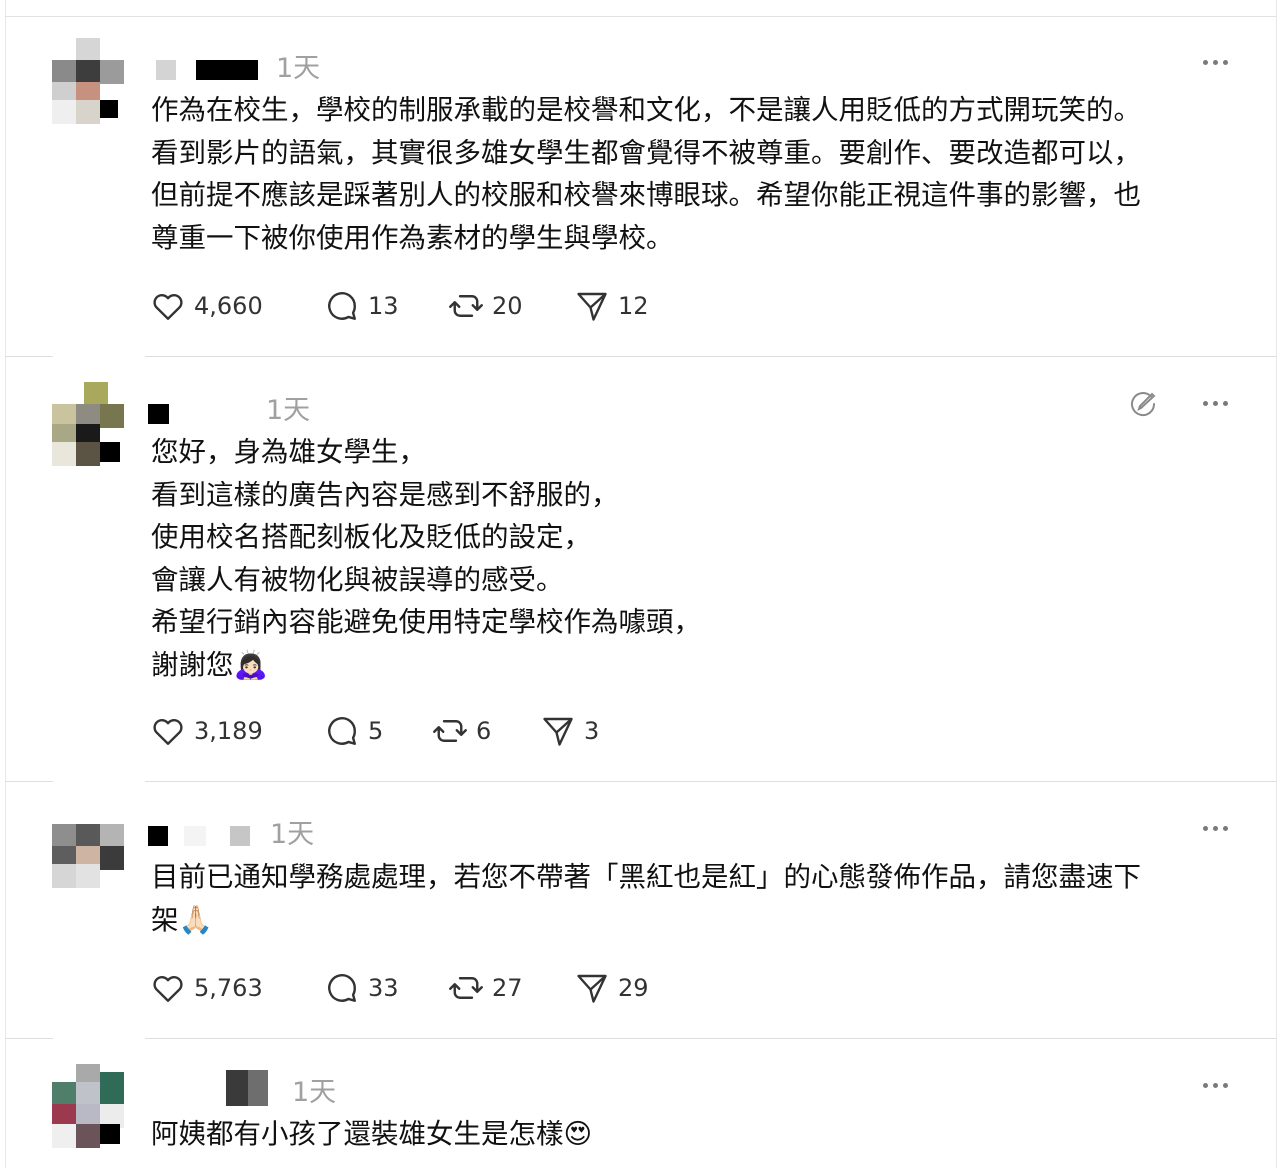 The height and width of the screenshot is (1168, 1278). What do you see at coordinates (611, 988) in the screenshot?
I see `share-button: 29` at bounding box center [611, 988].